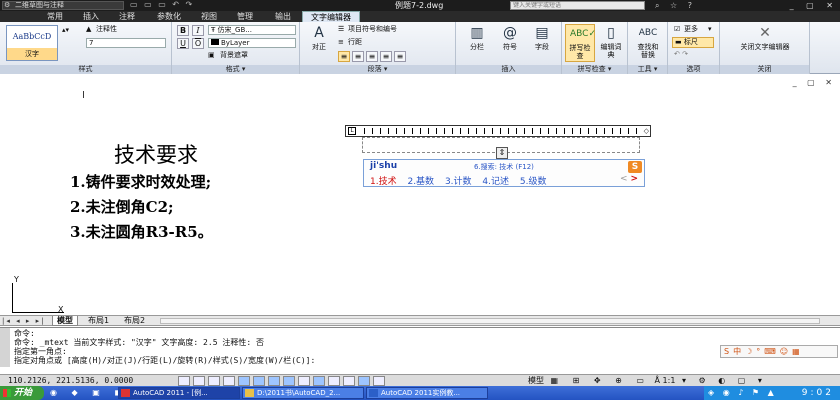 Image resolution: width=840 pixels, height=400 pixels. What do you see at coordinates (127, 16) in the screenshot?
I see `tab-annotate: 注释` at bounding box center [127, 16].